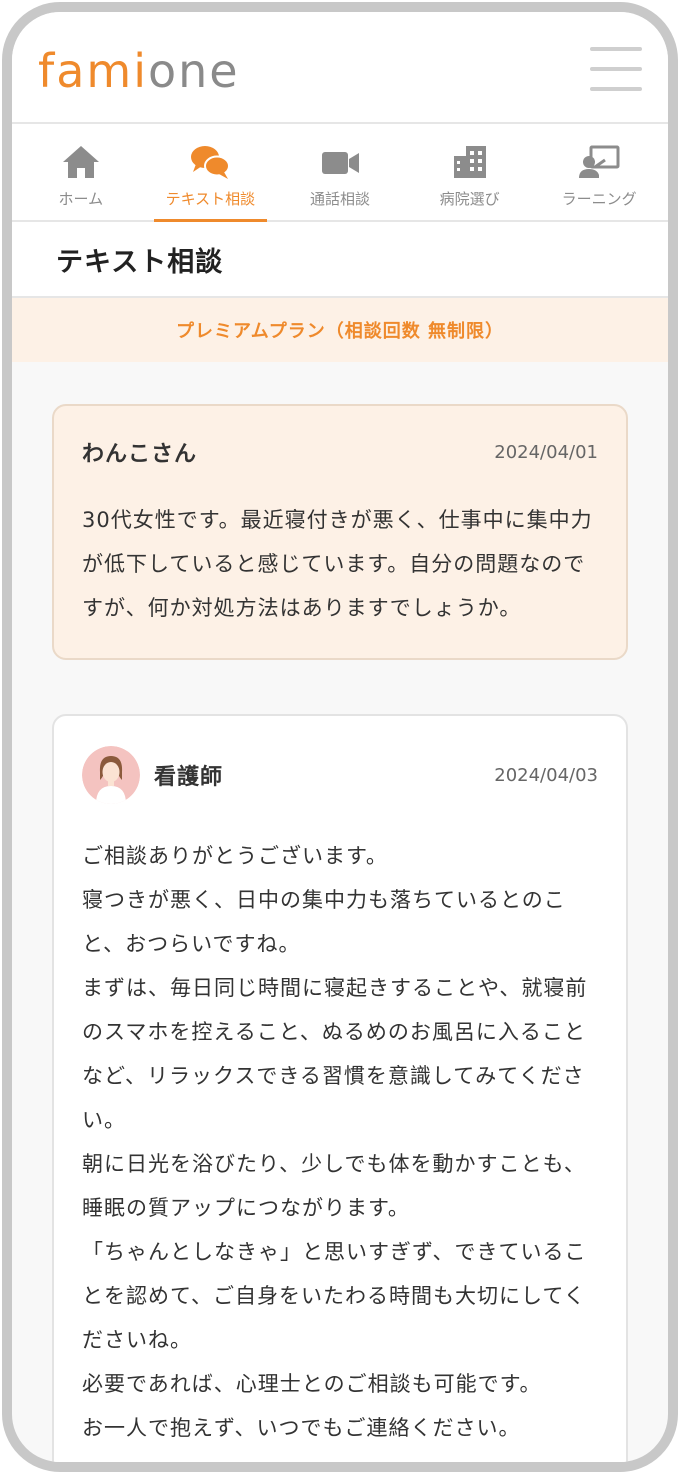 This screenshot has width=680, height=1474. What do you see at coordinates (339, 199) in the screenshot?
I see `tab-call-consult-label: 通話相談` at bounding box center [339, 199].